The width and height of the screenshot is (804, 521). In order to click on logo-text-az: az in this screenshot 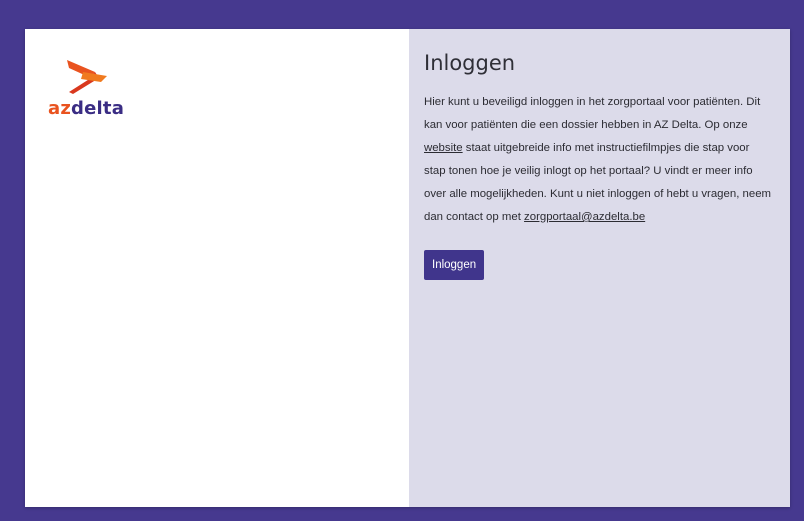, I will do `click(60, 108)`.